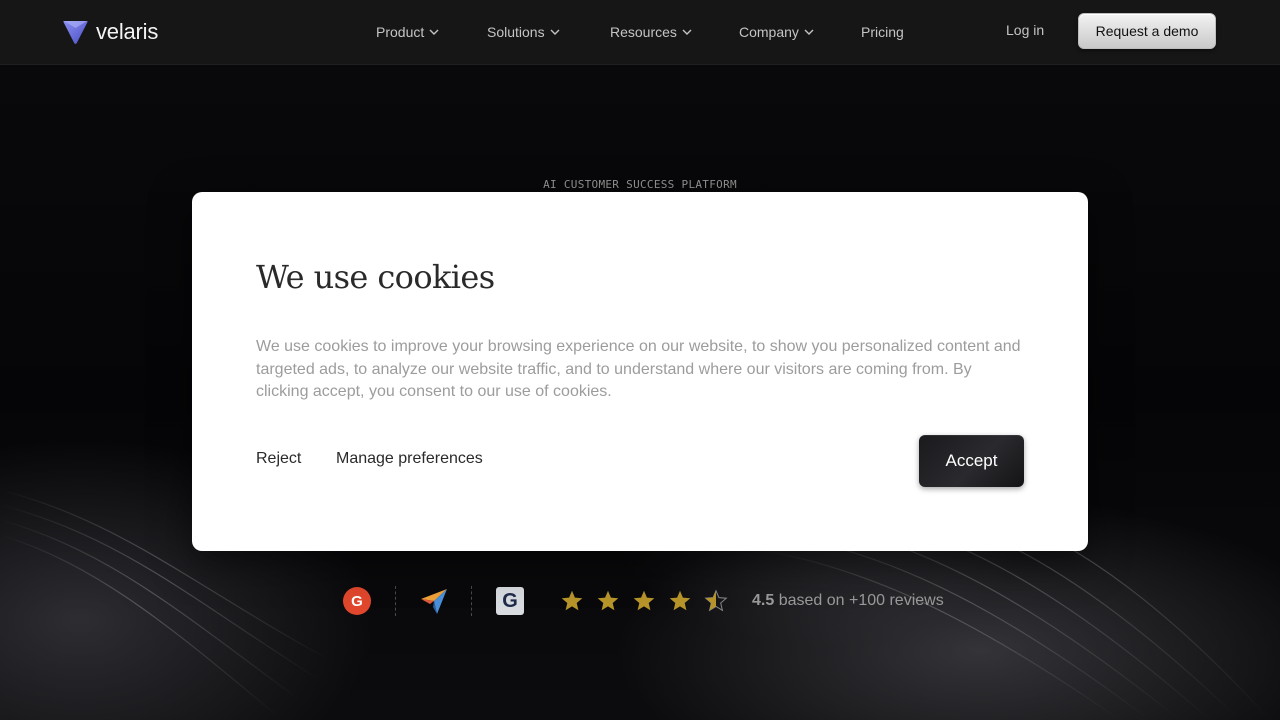 Image resolution: width=1280 pixels, height=720 pixels. Describe the element at coordinates (861, 600) in the screenshot. I see `rating-suffix: based on +100 reviews` at that location.